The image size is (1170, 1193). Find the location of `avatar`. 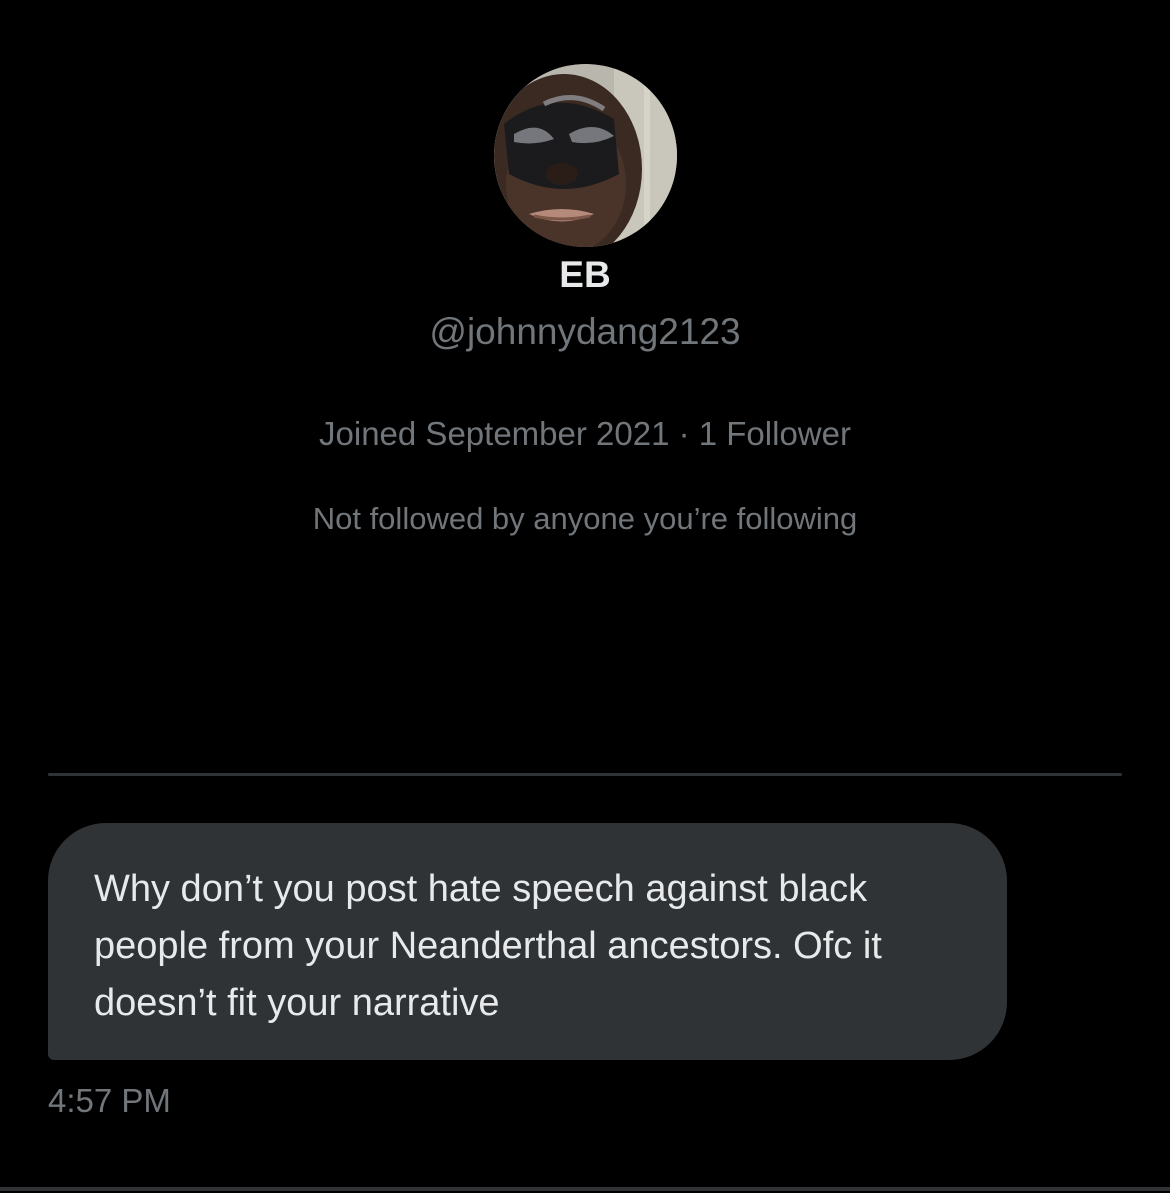

avatar is located at coordinates (585, 155).